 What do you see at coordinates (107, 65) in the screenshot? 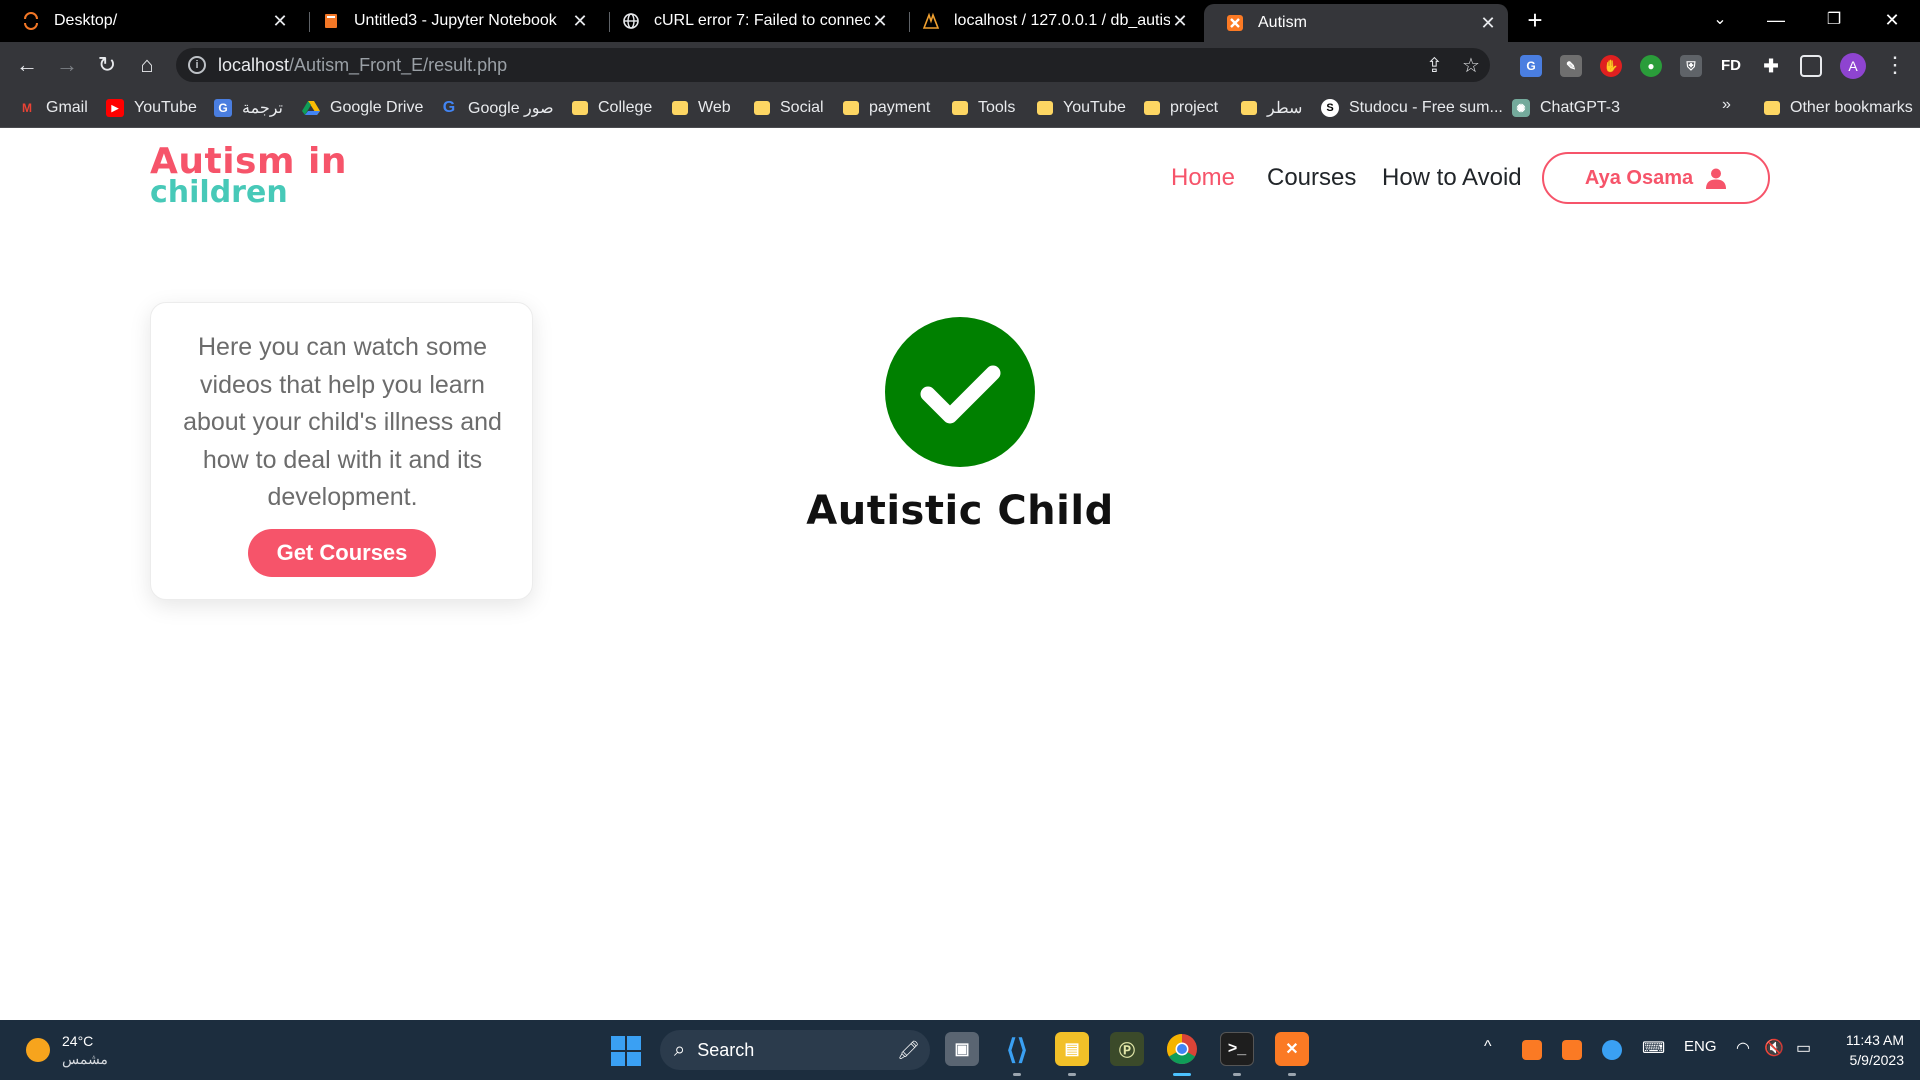
I see `reload-icon: ↻` at bounding box center [107, 65].